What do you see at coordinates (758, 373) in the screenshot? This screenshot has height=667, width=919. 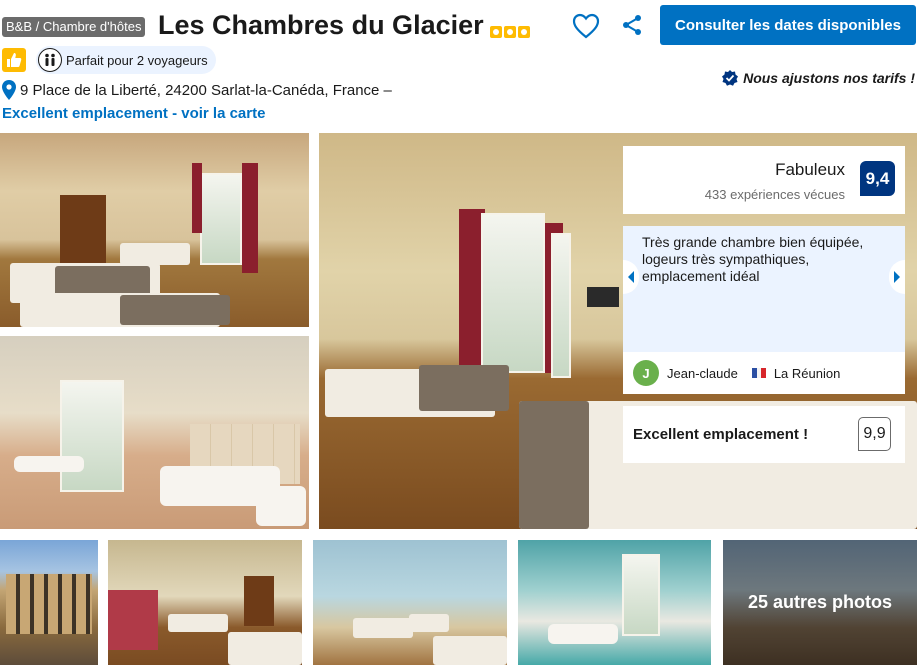 I see `flag-icon` at bounding box center [758, 373].